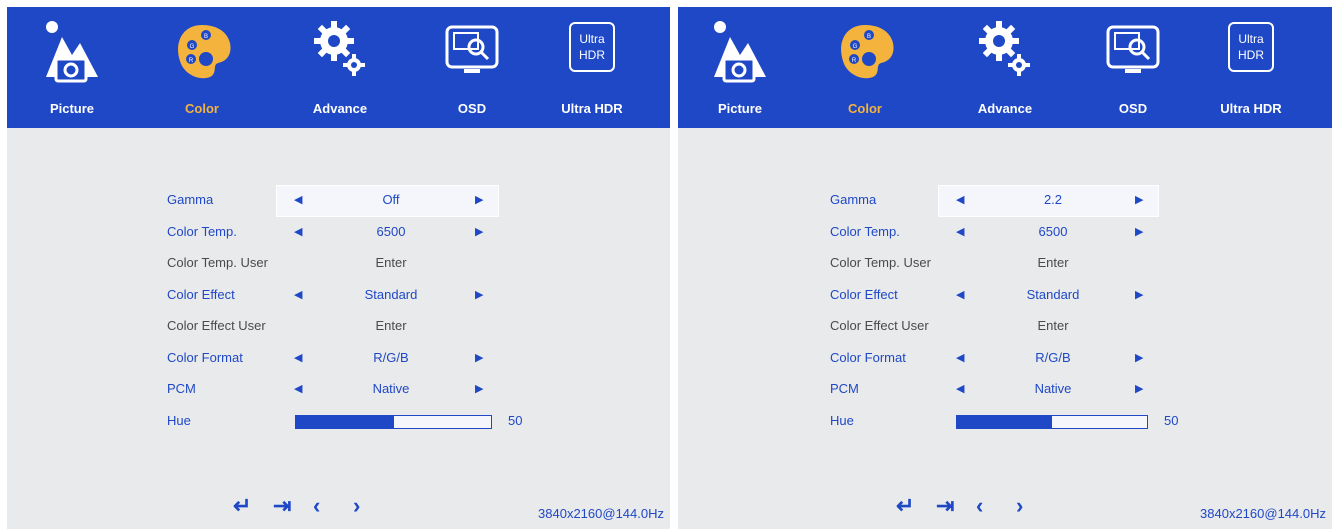  I want to click on menu-row-gamma: Gamma ◀ ▶ 2.2, so click(992, 200).